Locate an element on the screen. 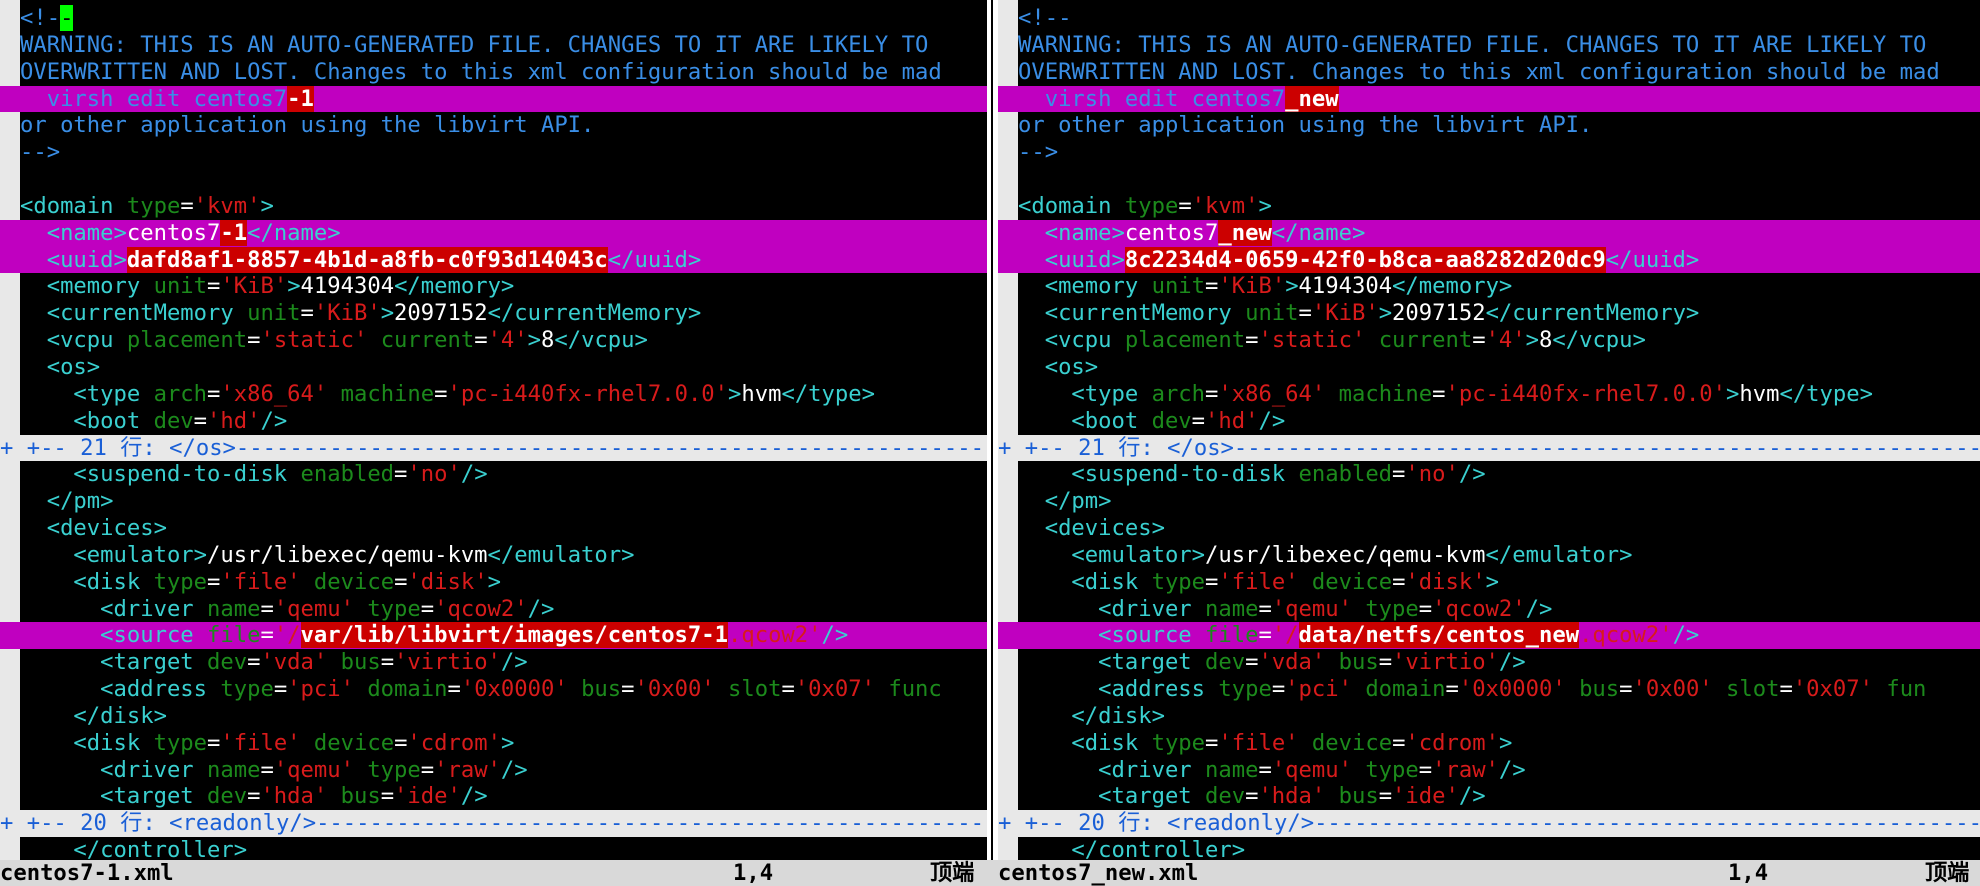  diff-line: <name>centos7-1</name> is located at coordinates (493, 233).